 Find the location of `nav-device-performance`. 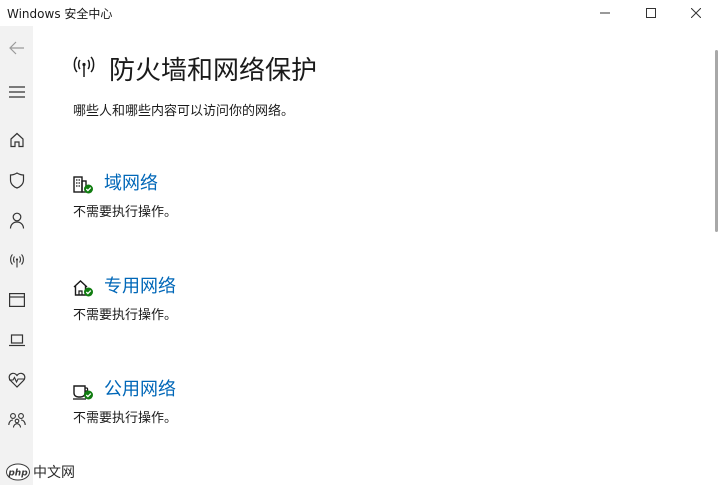

nav-device-performance is located at coordinates (16, 380).